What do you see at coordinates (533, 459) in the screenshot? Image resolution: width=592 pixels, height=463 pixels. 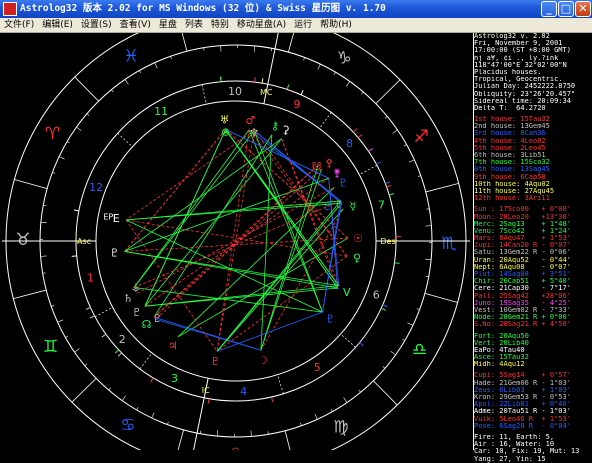 I see `element-summary-line: Yang: 27, Yin: 15` at bounding box center [533, 459].